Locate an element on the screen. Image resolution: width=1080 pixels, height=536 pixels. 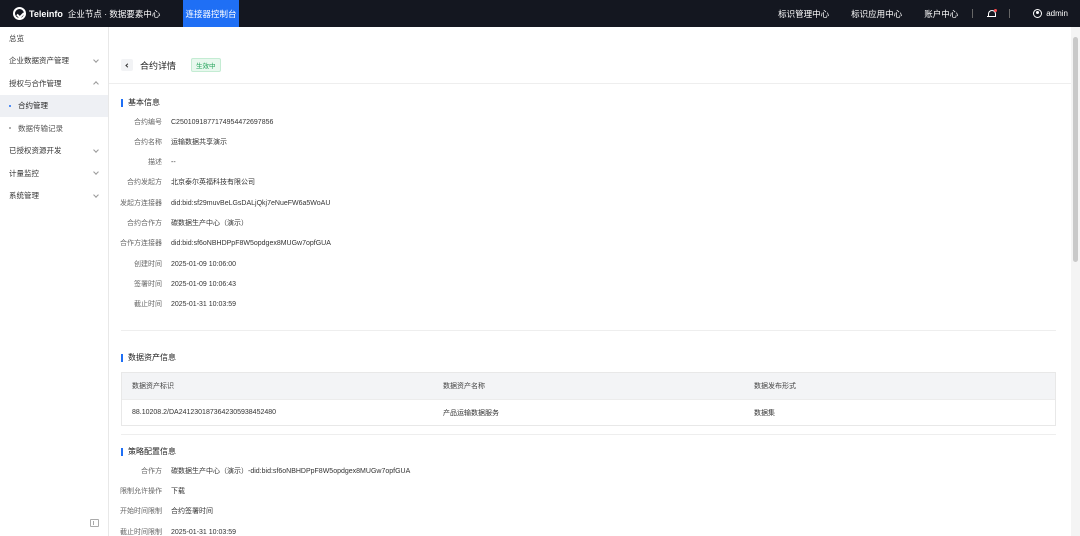
field-label: 截止时间 is located at coordinates (148, 304).